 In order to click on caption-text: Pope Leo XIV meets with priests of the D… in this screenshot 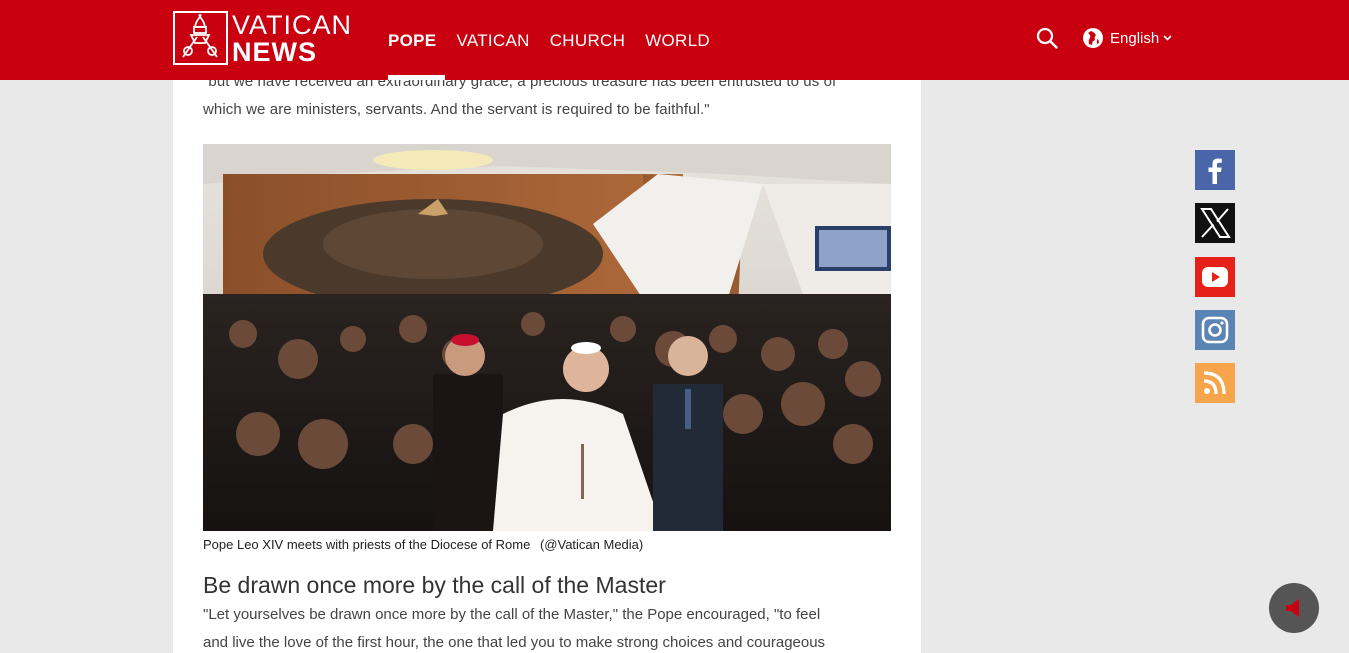, I will do `click(367, 544)`.